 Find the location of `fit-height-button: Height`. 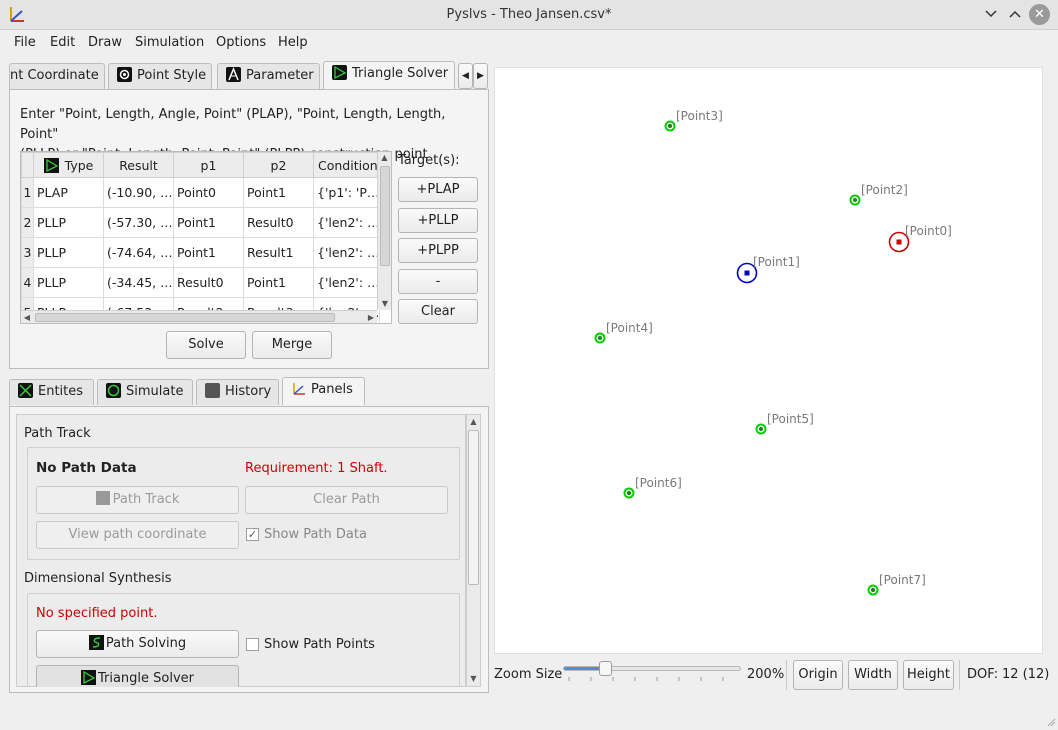

fit-height-button: Height is located at coordinates (928, 675).